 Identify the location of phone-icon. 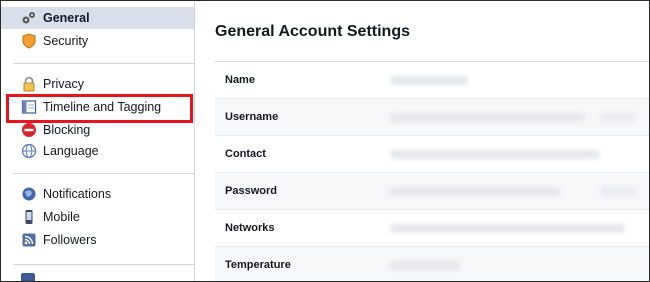
(29, 217).